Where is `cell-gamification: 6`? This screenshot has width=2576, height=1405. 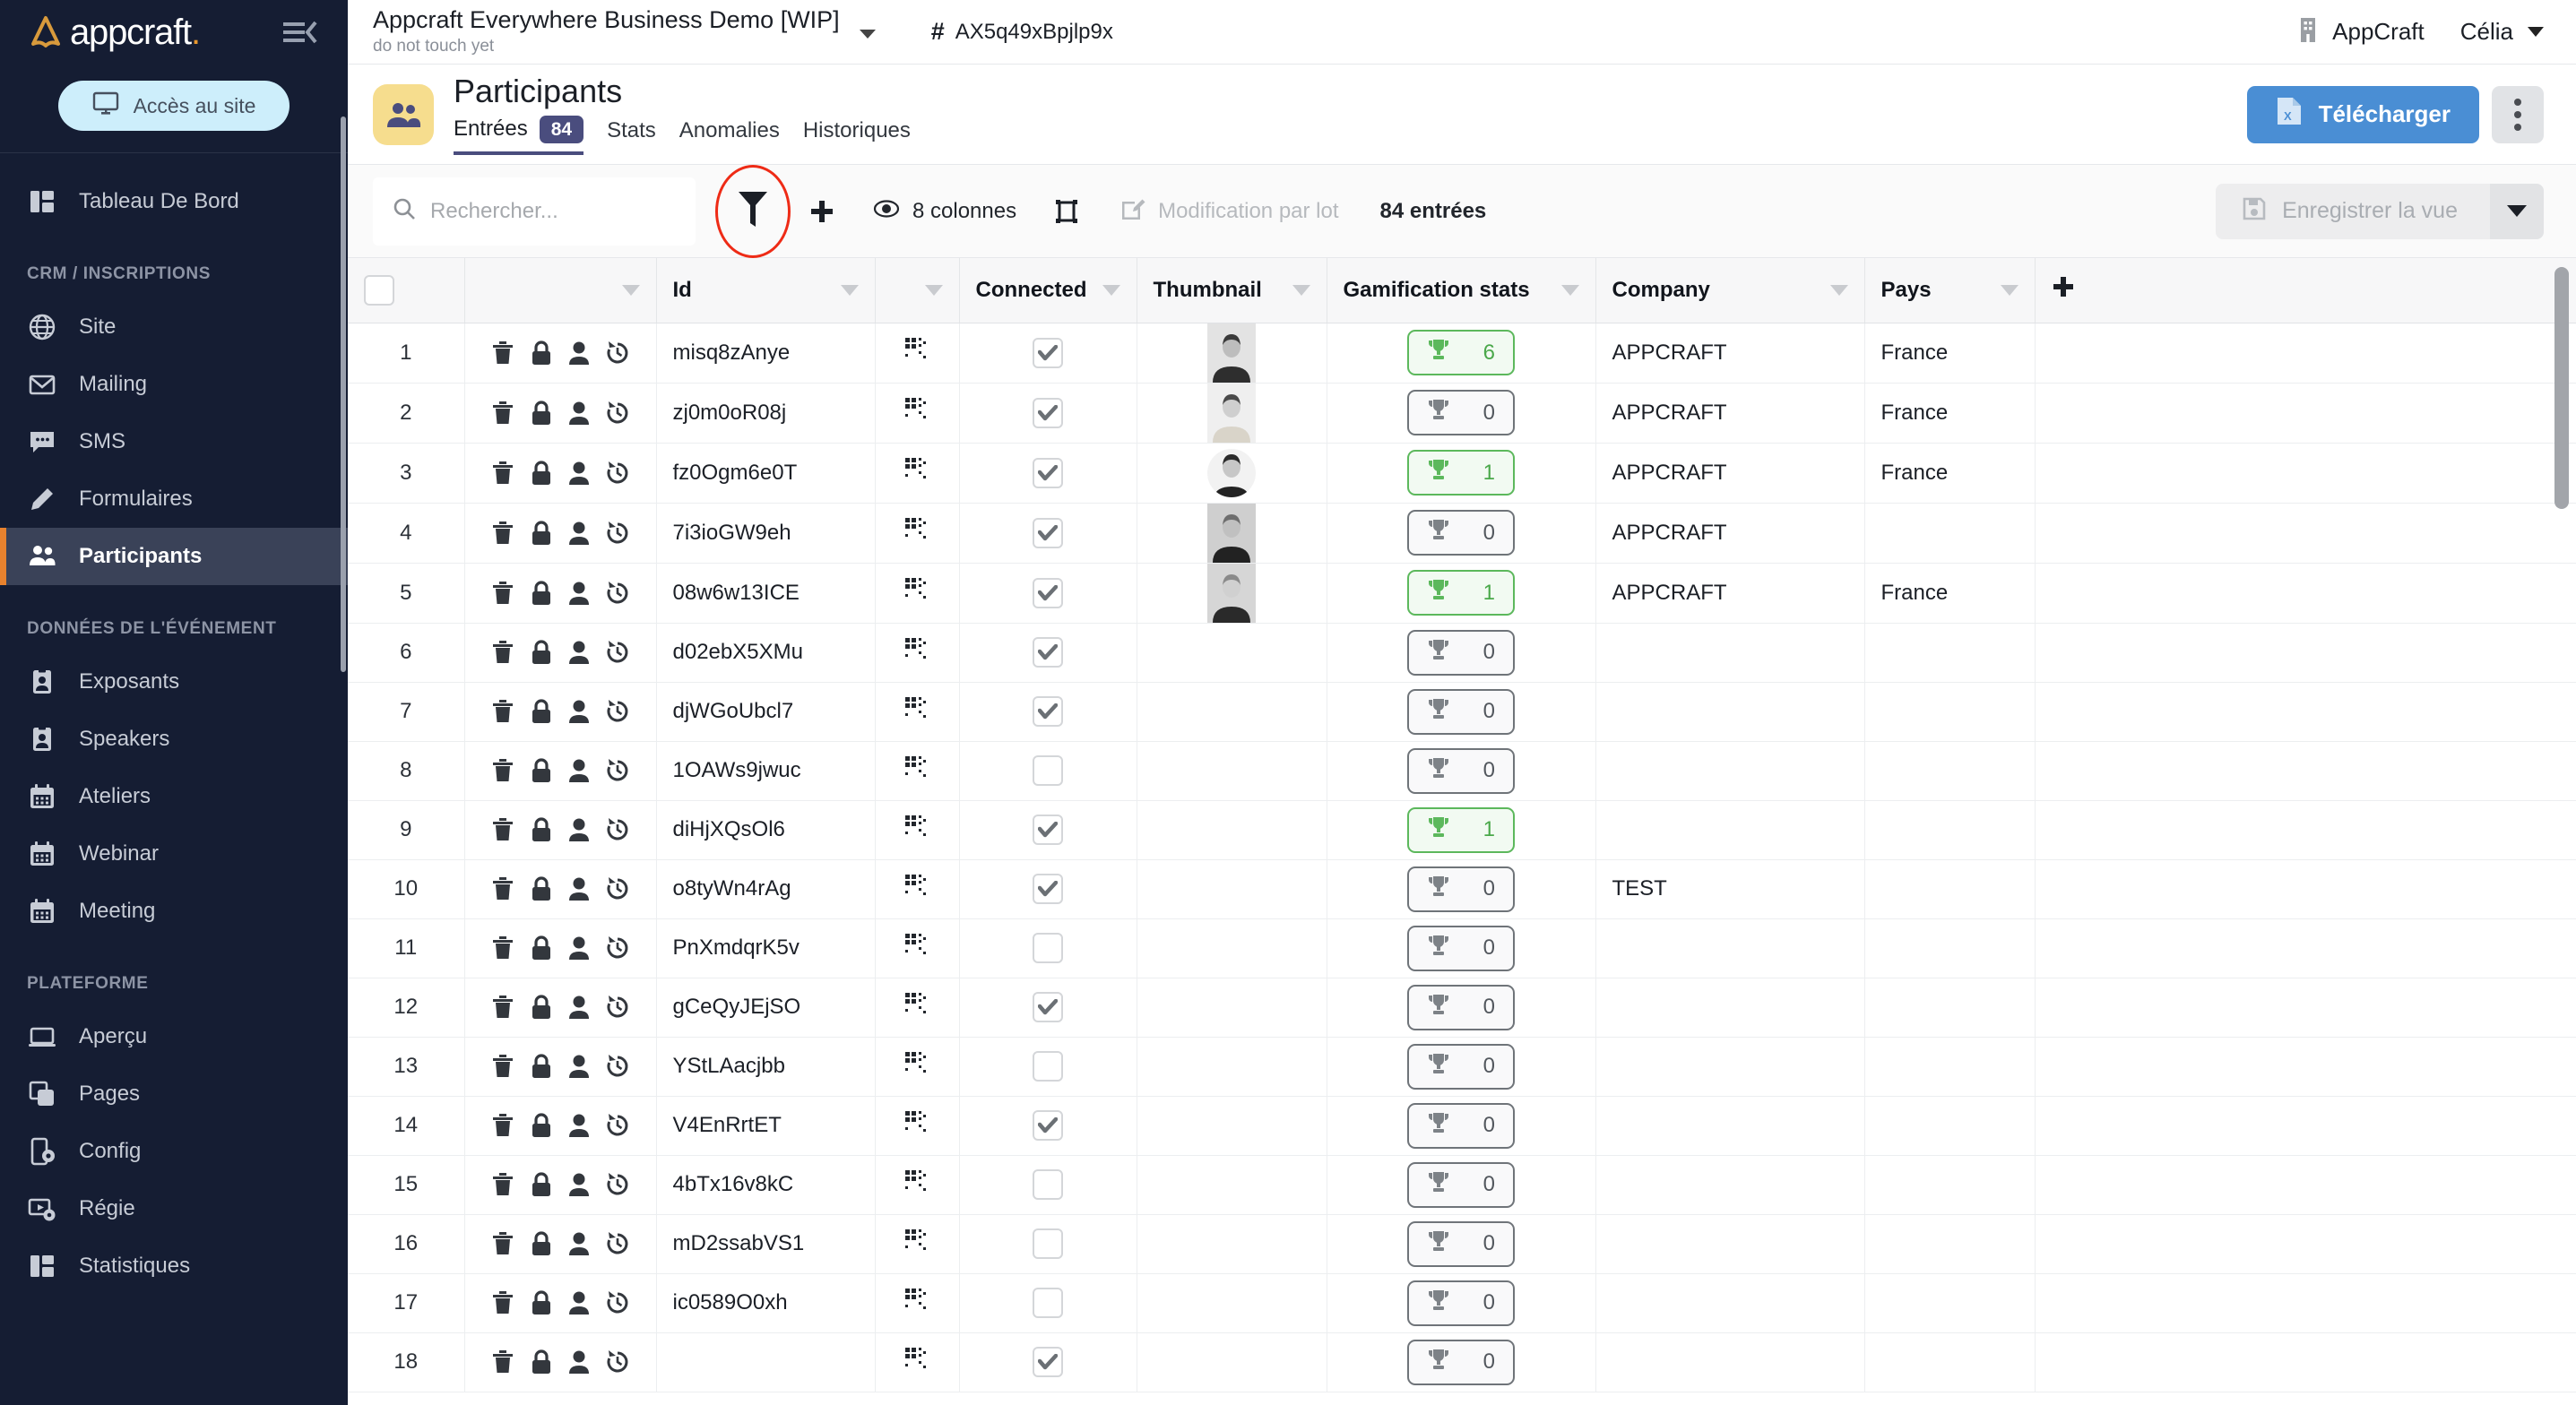 cell-gamification: 6 is located at coordinates (1461, 354).